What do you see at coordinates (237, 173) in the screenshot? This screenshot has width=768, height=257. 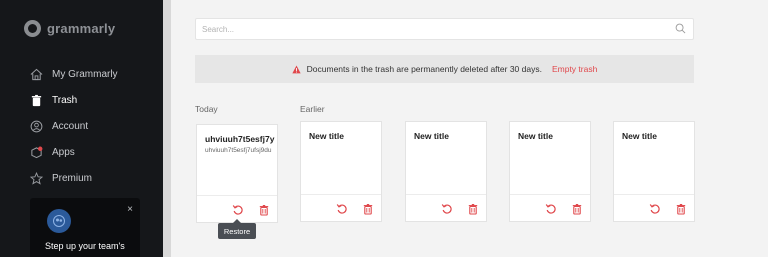 I see `document-card: uhviuuh7t5esfj7y uhviuuh7t5esfj7ufsj9du` at bounding box center [237, 173].